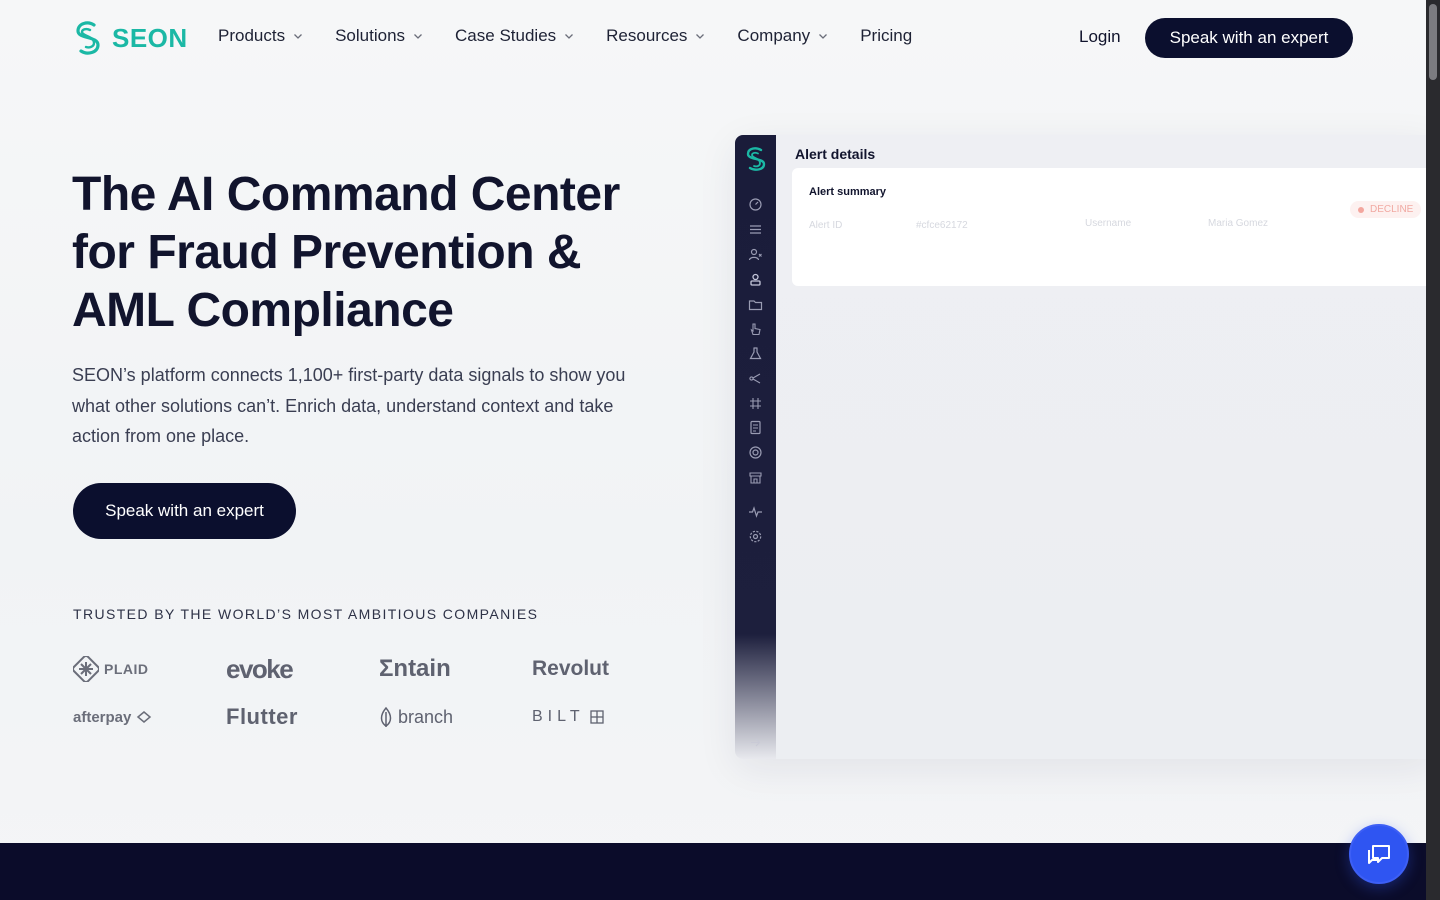 This screenshot has height=900, width=1440. I want to click on logo-revolut: Revolut, so click(582, 669).